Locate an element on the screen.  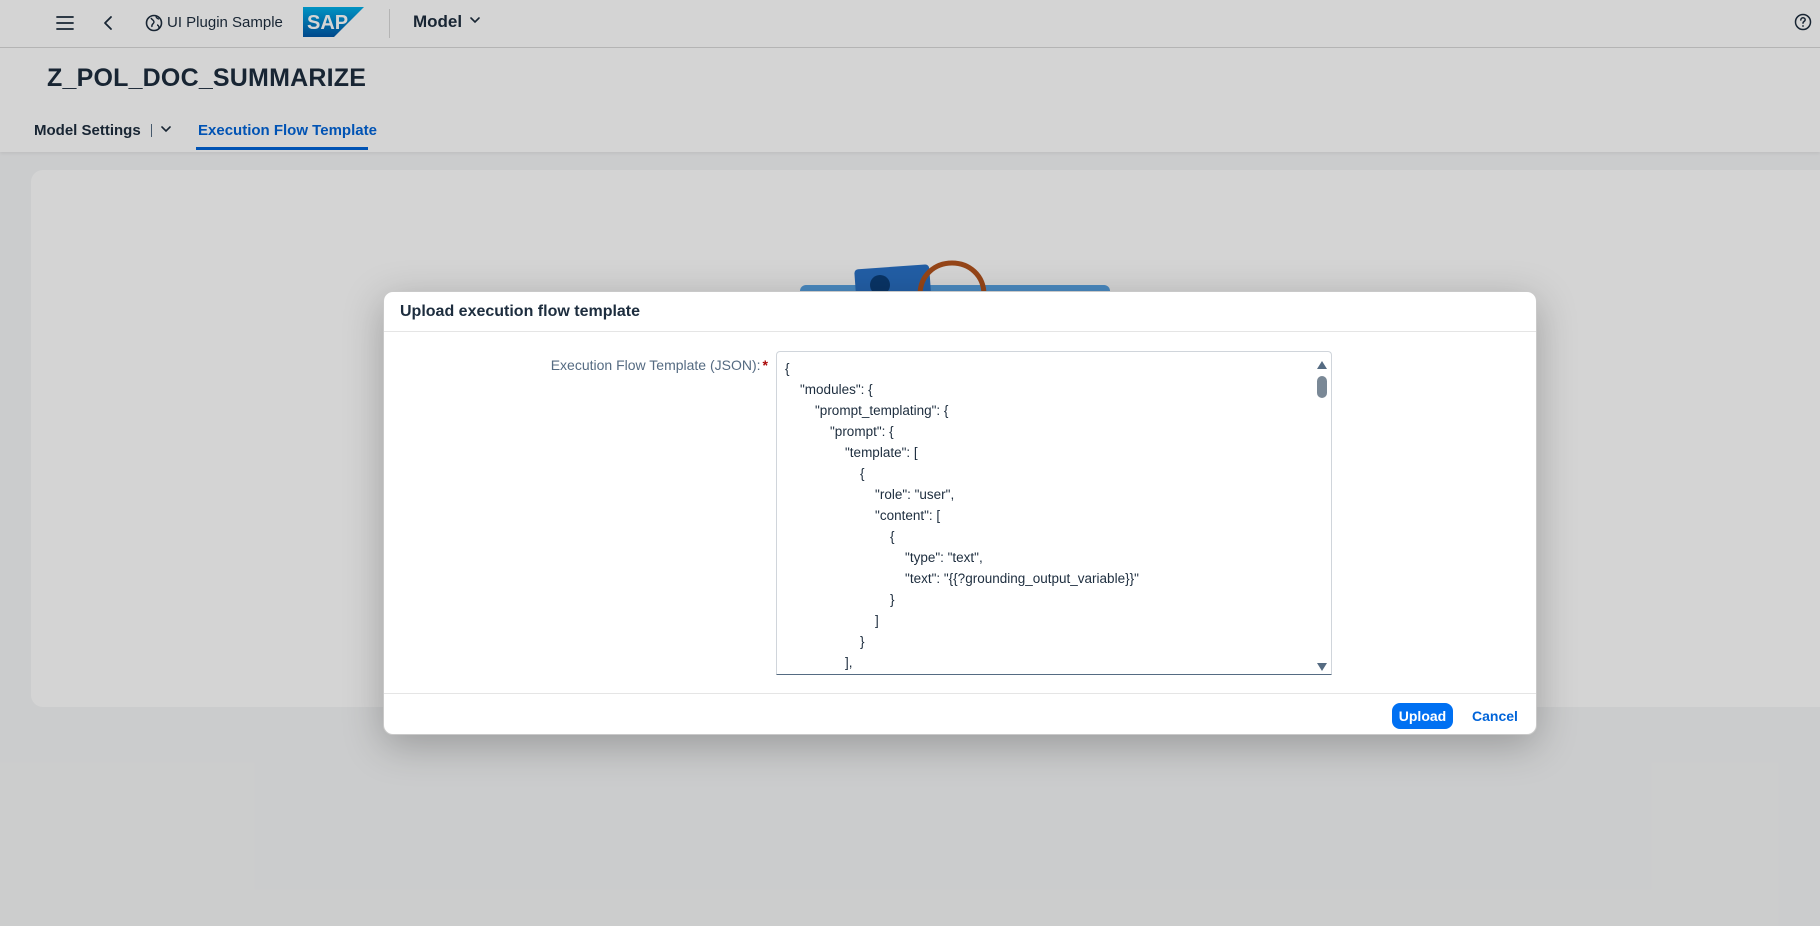
cancel-button: Cancel is located at coordinates (1495, 716).